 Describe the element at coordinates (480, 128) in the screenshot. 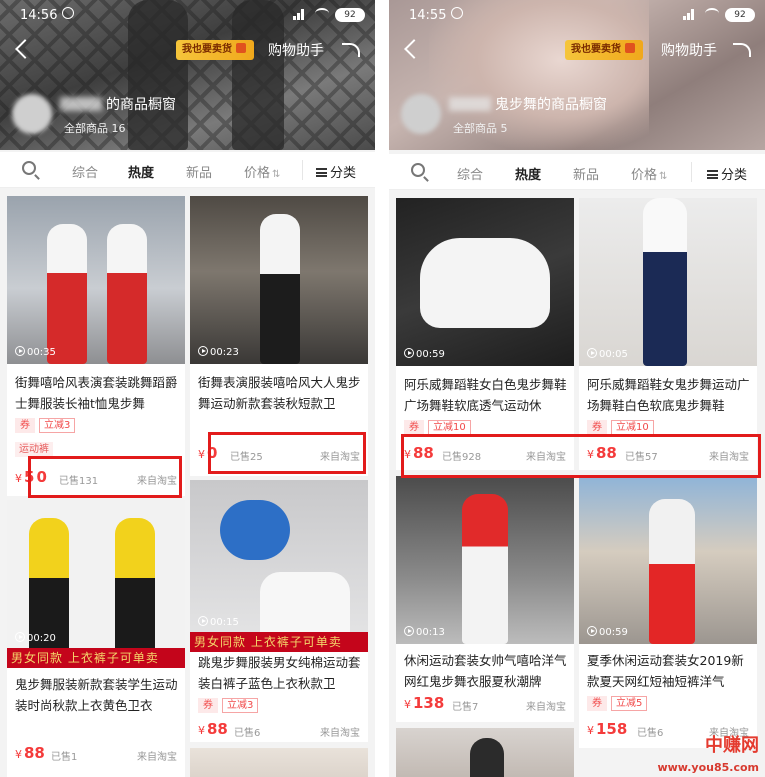

I see `shop-product-count: 全部商品 5` at that location.